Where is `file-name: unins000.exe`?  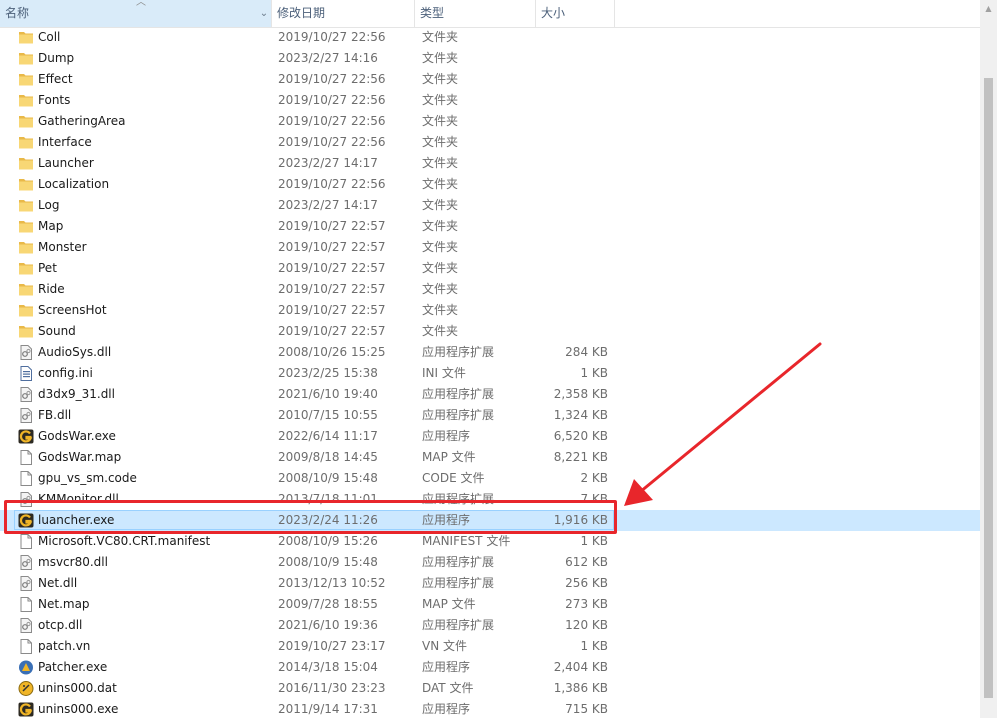
file-name: unins000.exe is located at coordinates (78, 709).